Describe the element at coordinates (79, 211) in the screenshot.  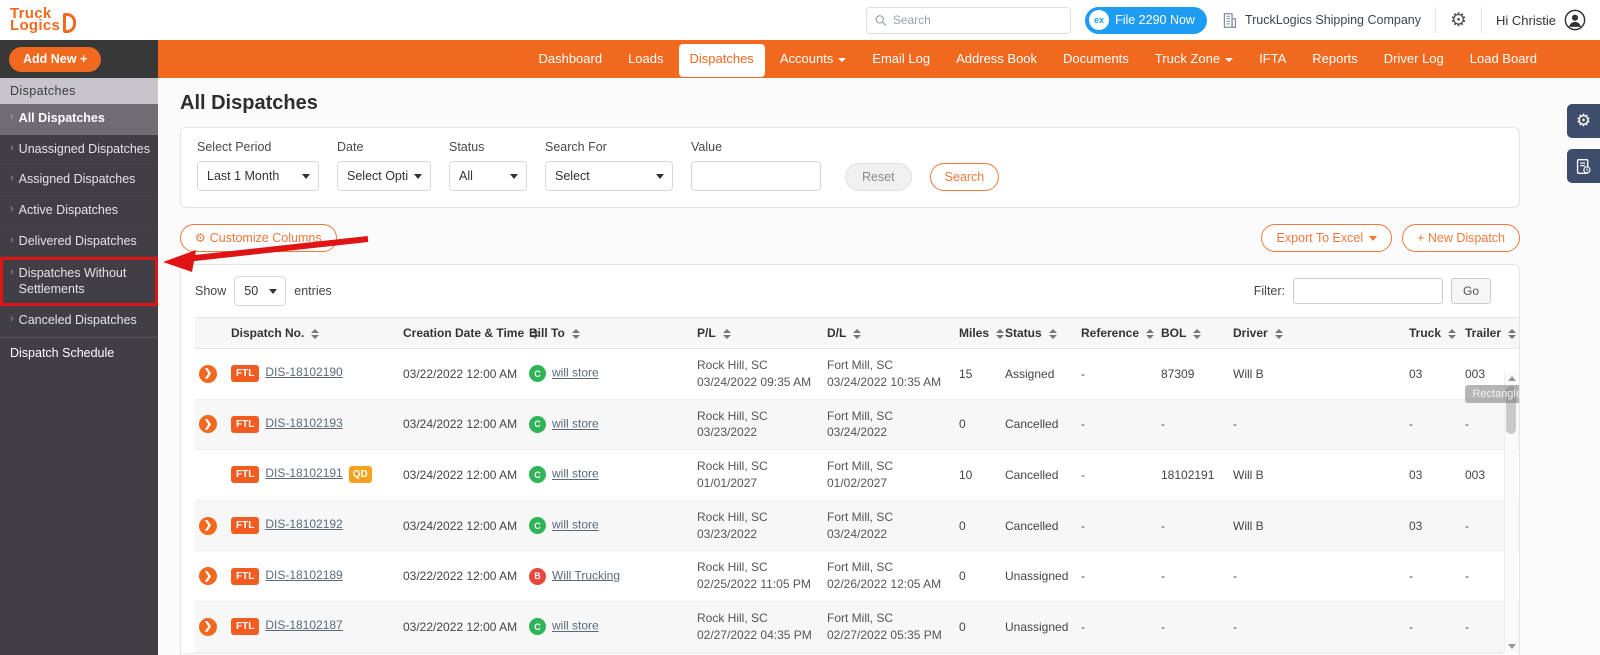
I see `sidebar-item-active-dispatches: › Active Dispatches` at that location.